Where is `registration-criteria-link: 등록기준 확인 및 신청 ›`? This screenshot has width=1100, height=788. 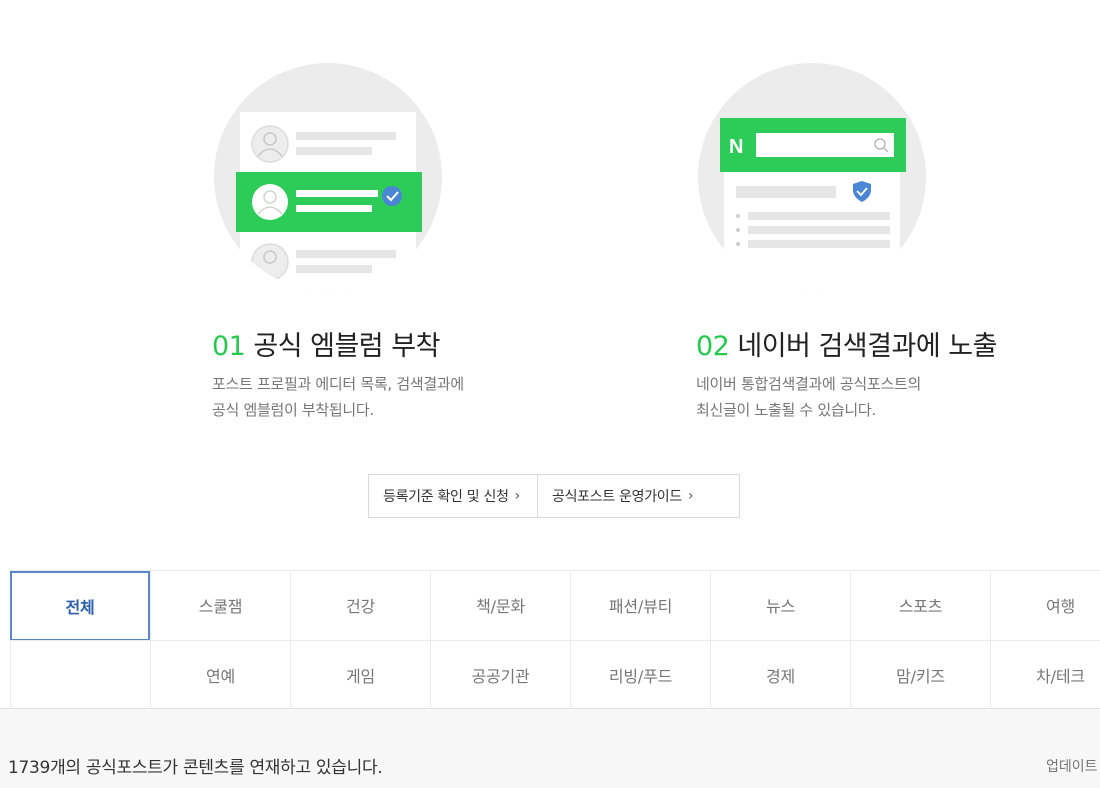 registration-criteria-link: 등록기준 확인 및 신청 › is located at coordinates (453, 496).